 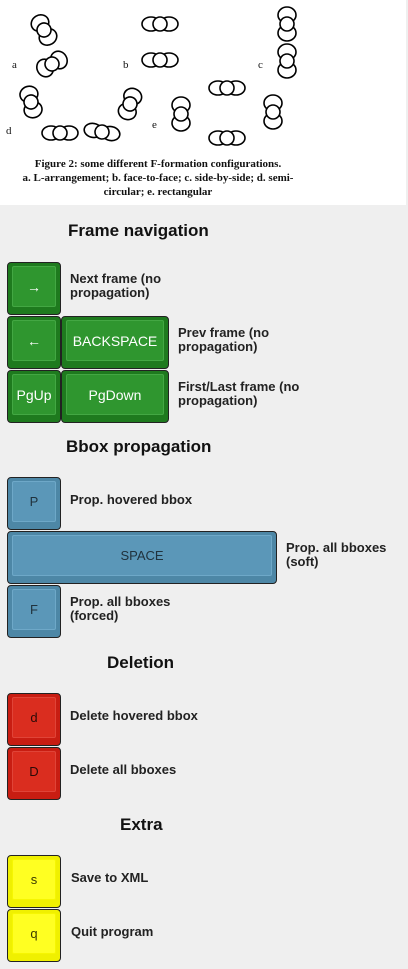 I want to click on pgdown-key: PgDown, so click(x=115, y=396).